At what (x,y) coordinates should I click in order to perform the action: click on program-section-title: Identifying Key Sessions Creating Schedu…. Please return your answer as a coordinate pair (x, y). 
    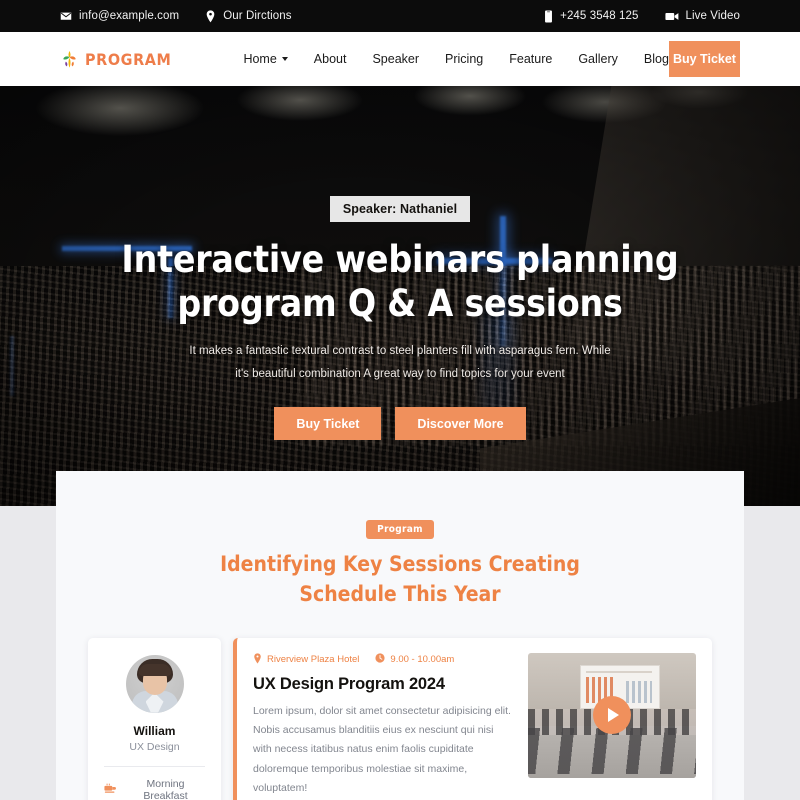
    Looking at the image, I should click on (400, 580).